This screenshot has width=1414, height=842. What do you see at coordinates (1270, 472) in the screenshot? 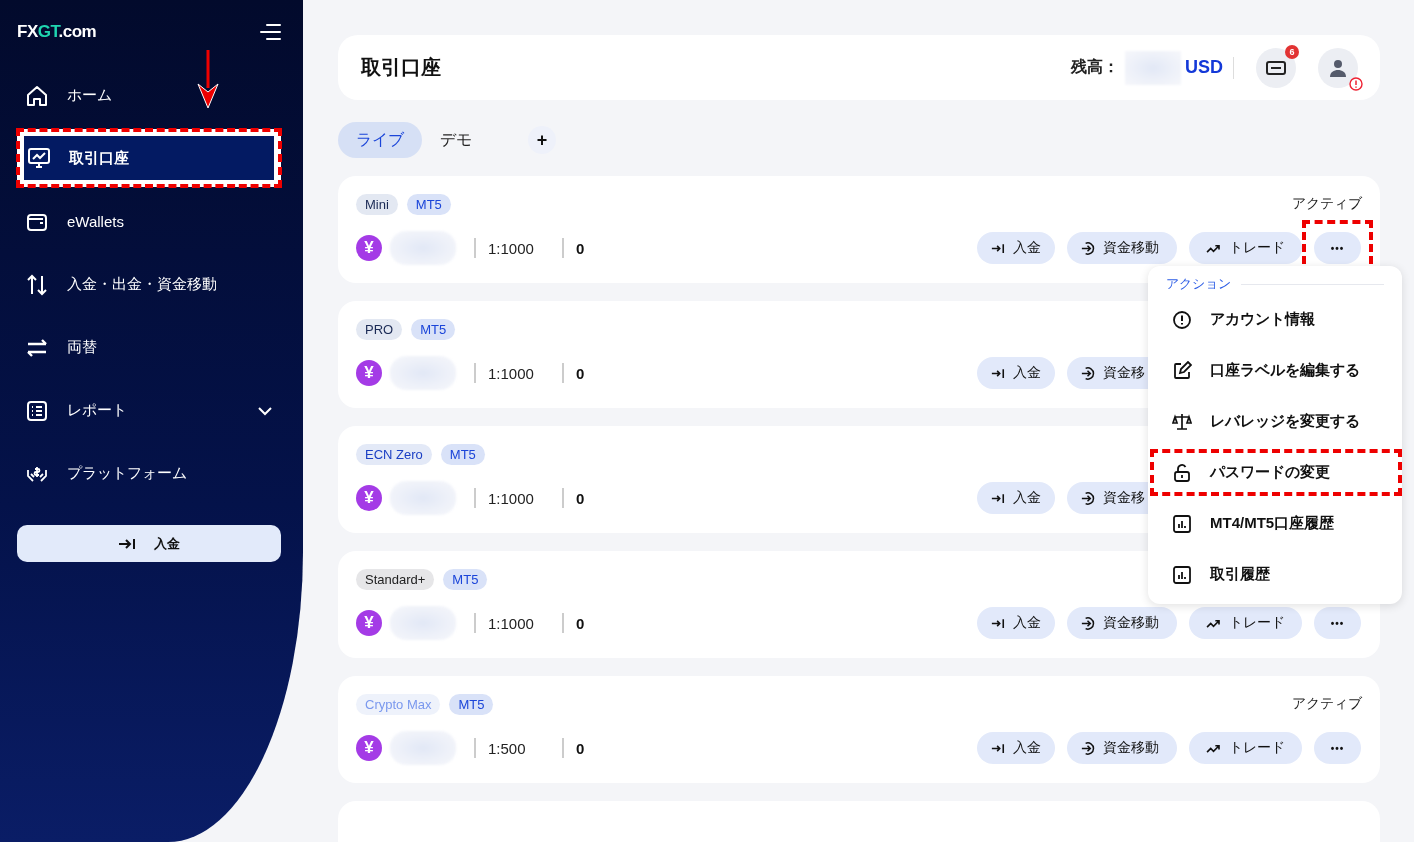
I see `menu-label: パスワードの変更` at bounding box center [1270, 472].